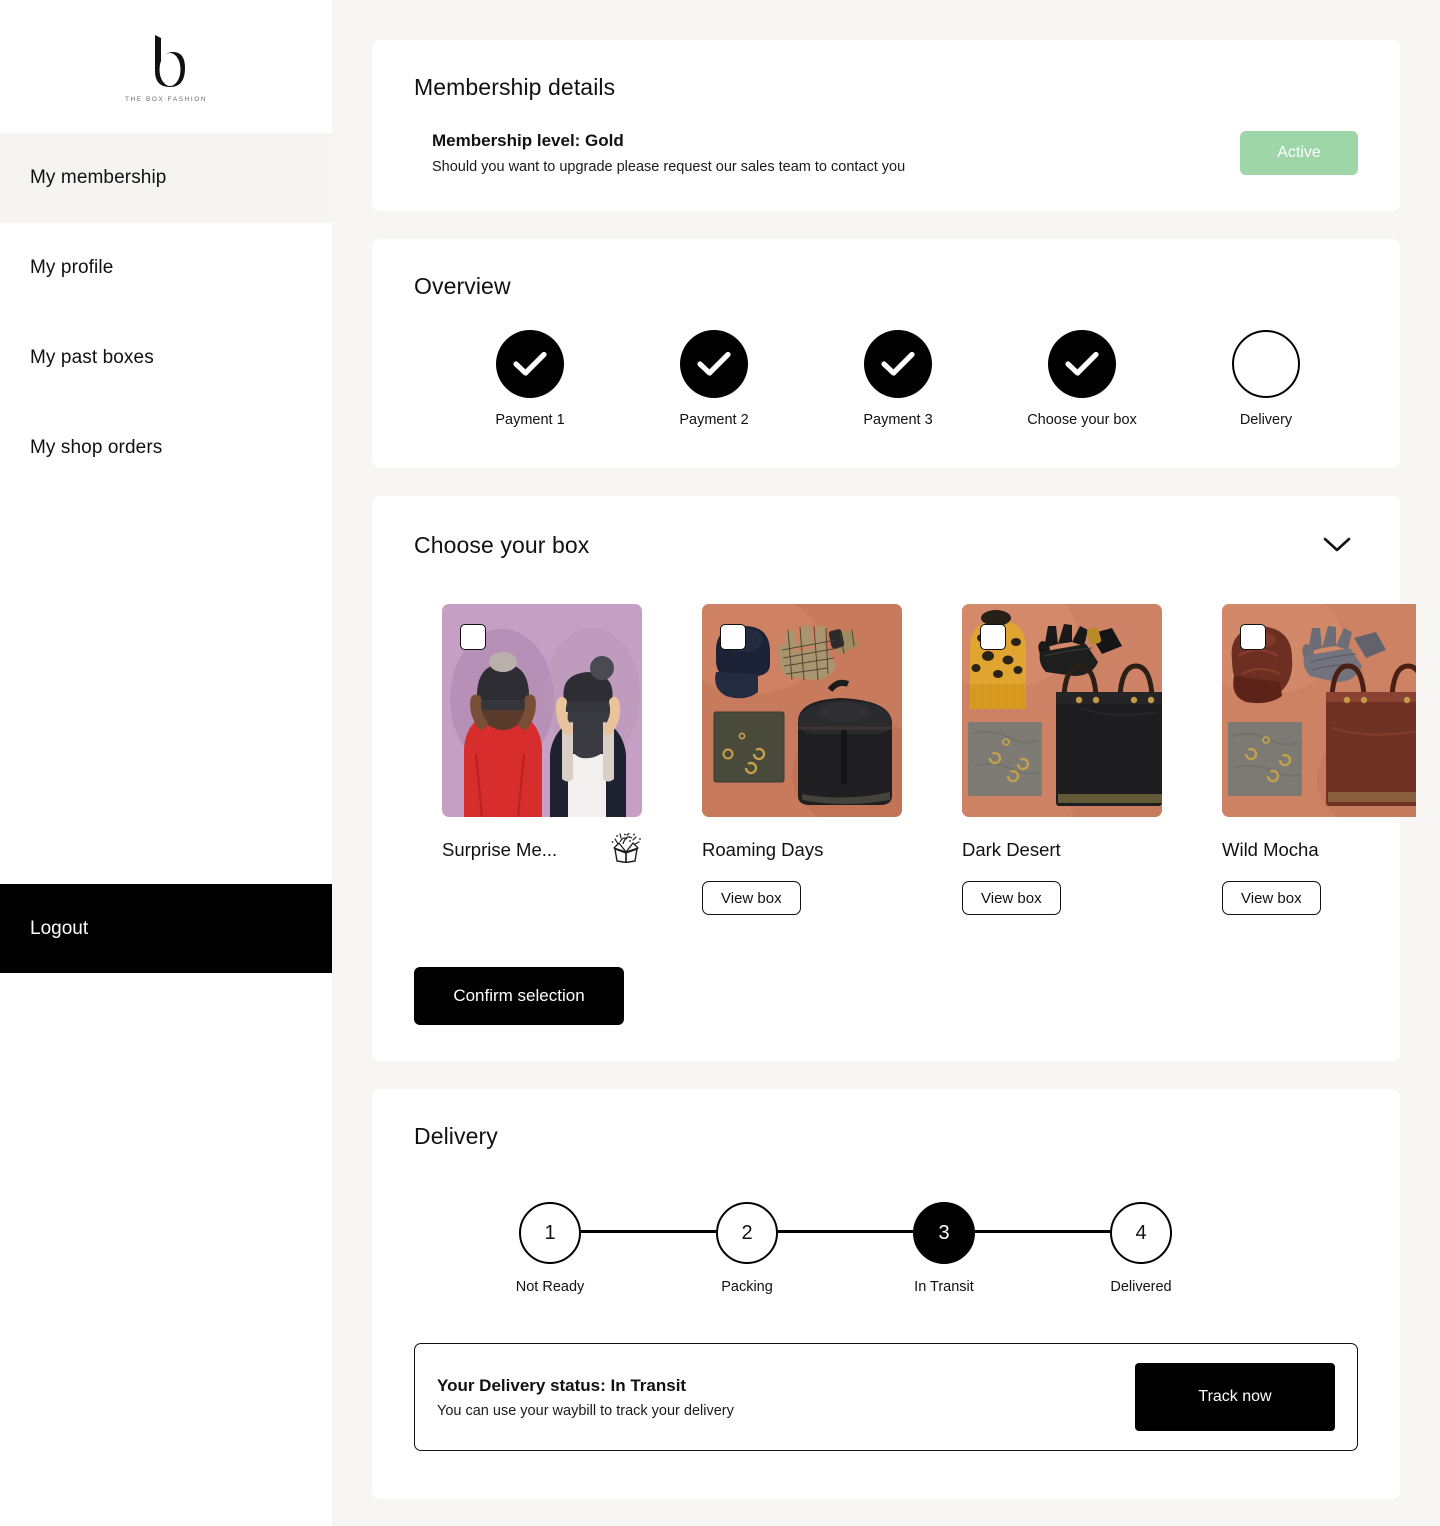 The width and height of the screenshot is (1440, 1526). I want to click on box-name: Roaming Days, so click(763, 849).